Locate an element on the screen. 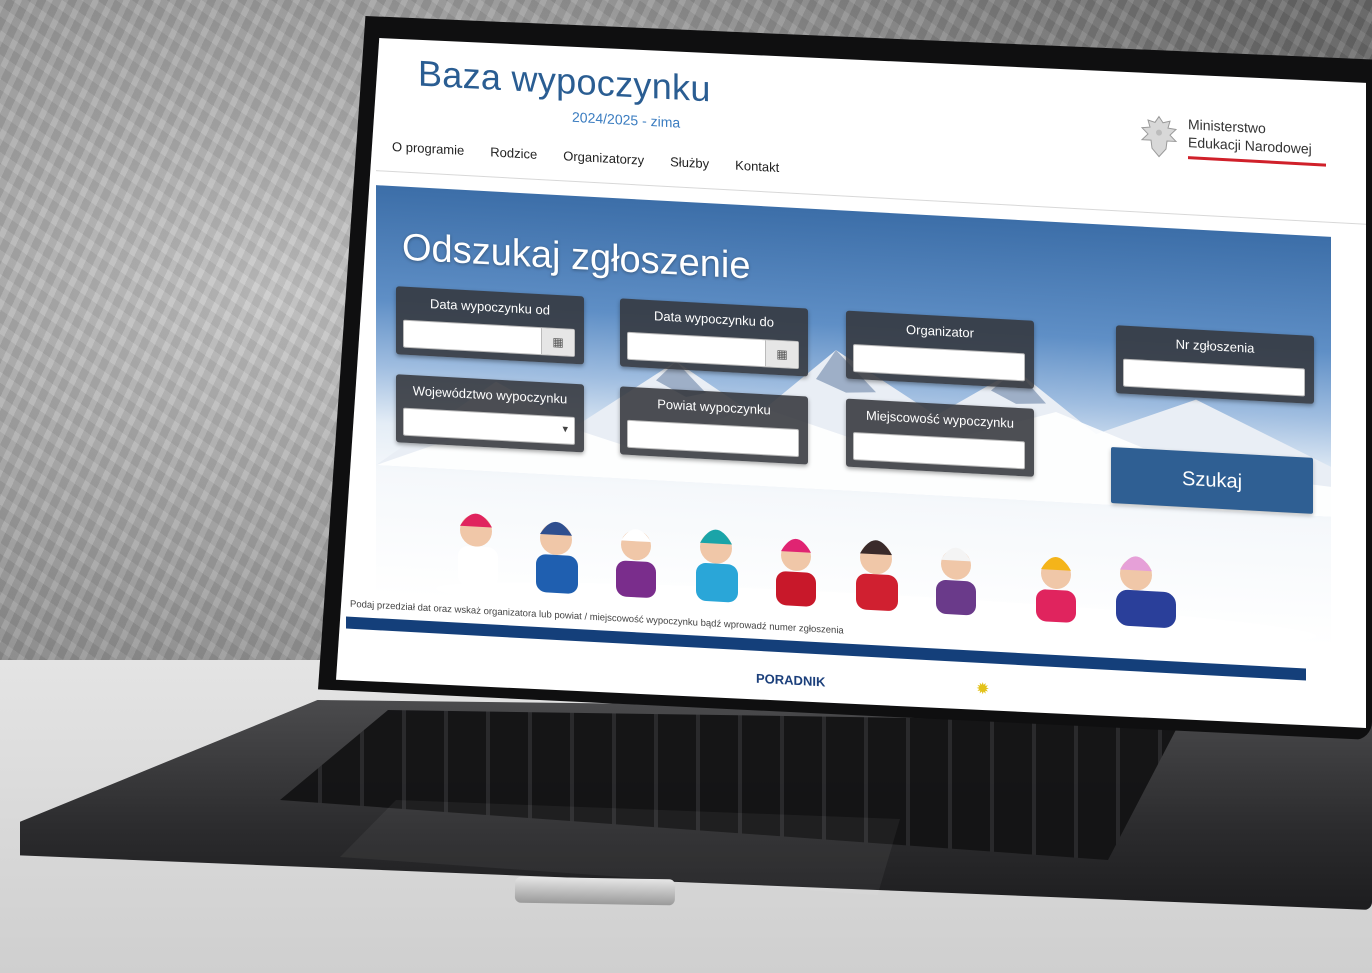  nav-item-o-programie: O programie is located at coordinates (428, 148).